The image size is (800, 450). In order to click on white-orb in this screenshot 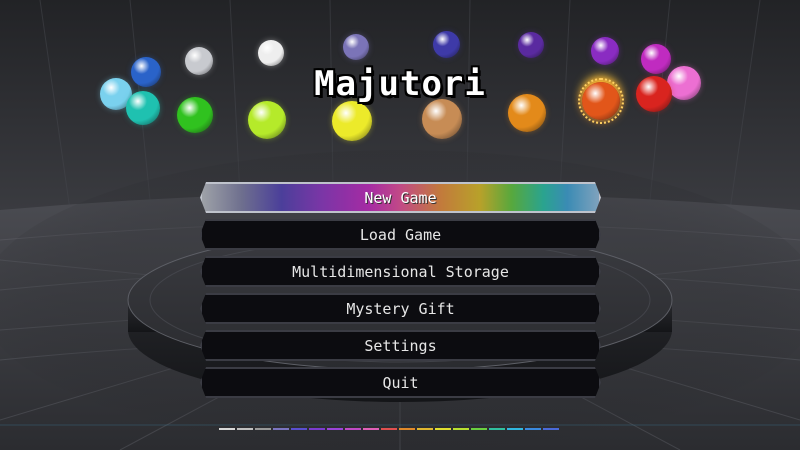, I will do `click(271, 53)`.